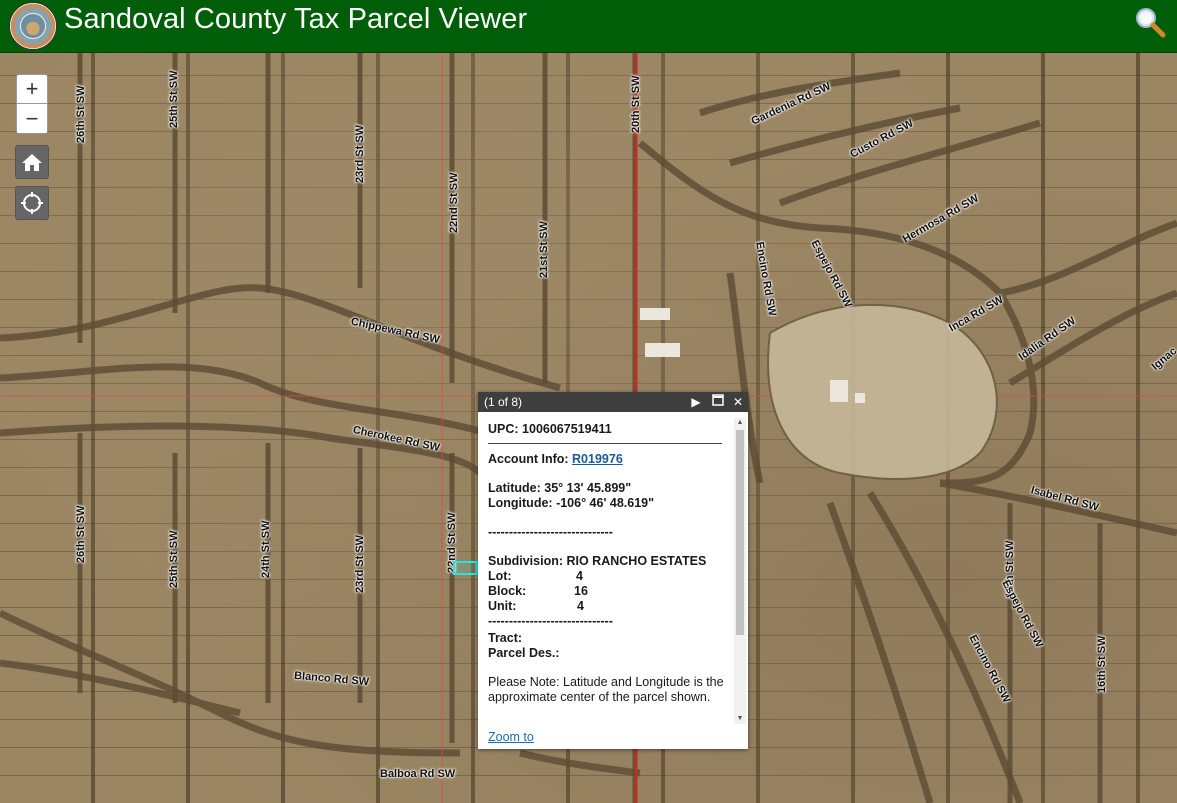  Describe the element at coordinates (266, 549) in the screenshot. I see `road-label: 24th St SW` at that location.